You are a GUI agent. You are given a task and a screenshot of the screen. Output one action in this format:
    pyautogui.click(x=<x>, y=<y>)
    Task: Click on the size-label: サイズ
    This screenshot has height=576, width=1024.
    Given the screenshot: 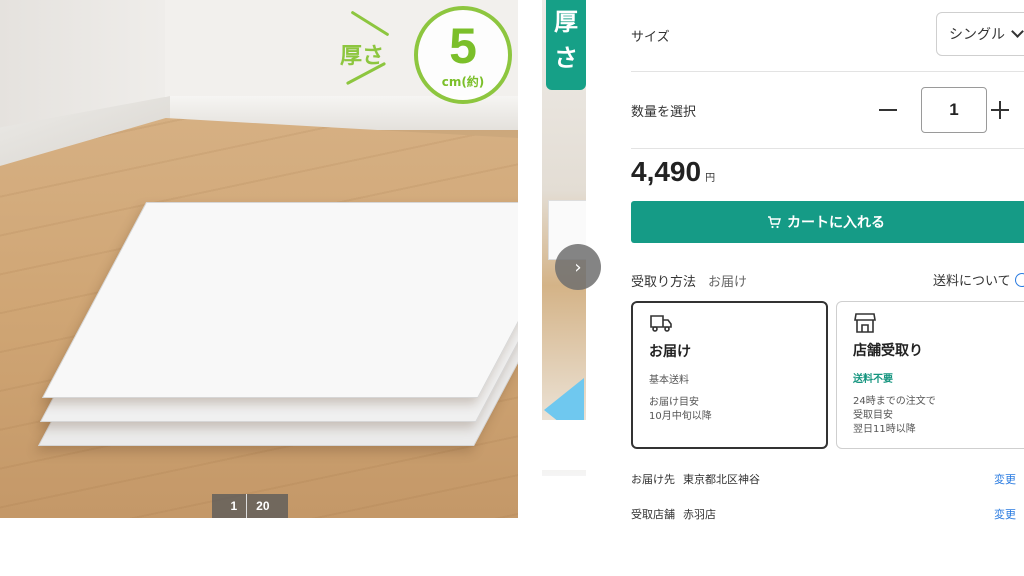 What is the action you would take?
    pyautogui.click(x=650, y=37)
    